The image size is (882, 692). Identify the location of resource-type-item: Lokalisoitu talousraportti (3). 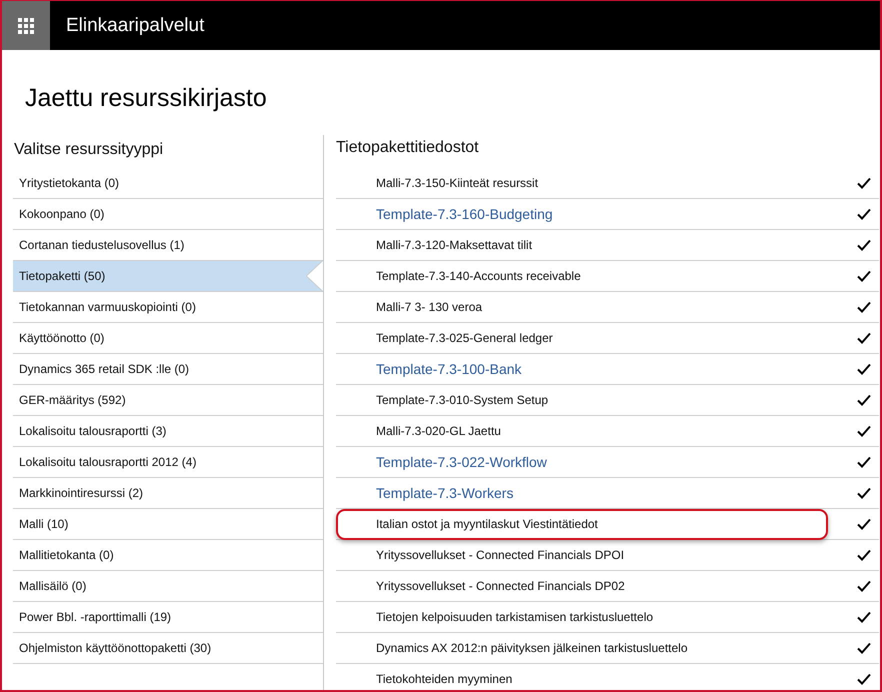
(168, 431).